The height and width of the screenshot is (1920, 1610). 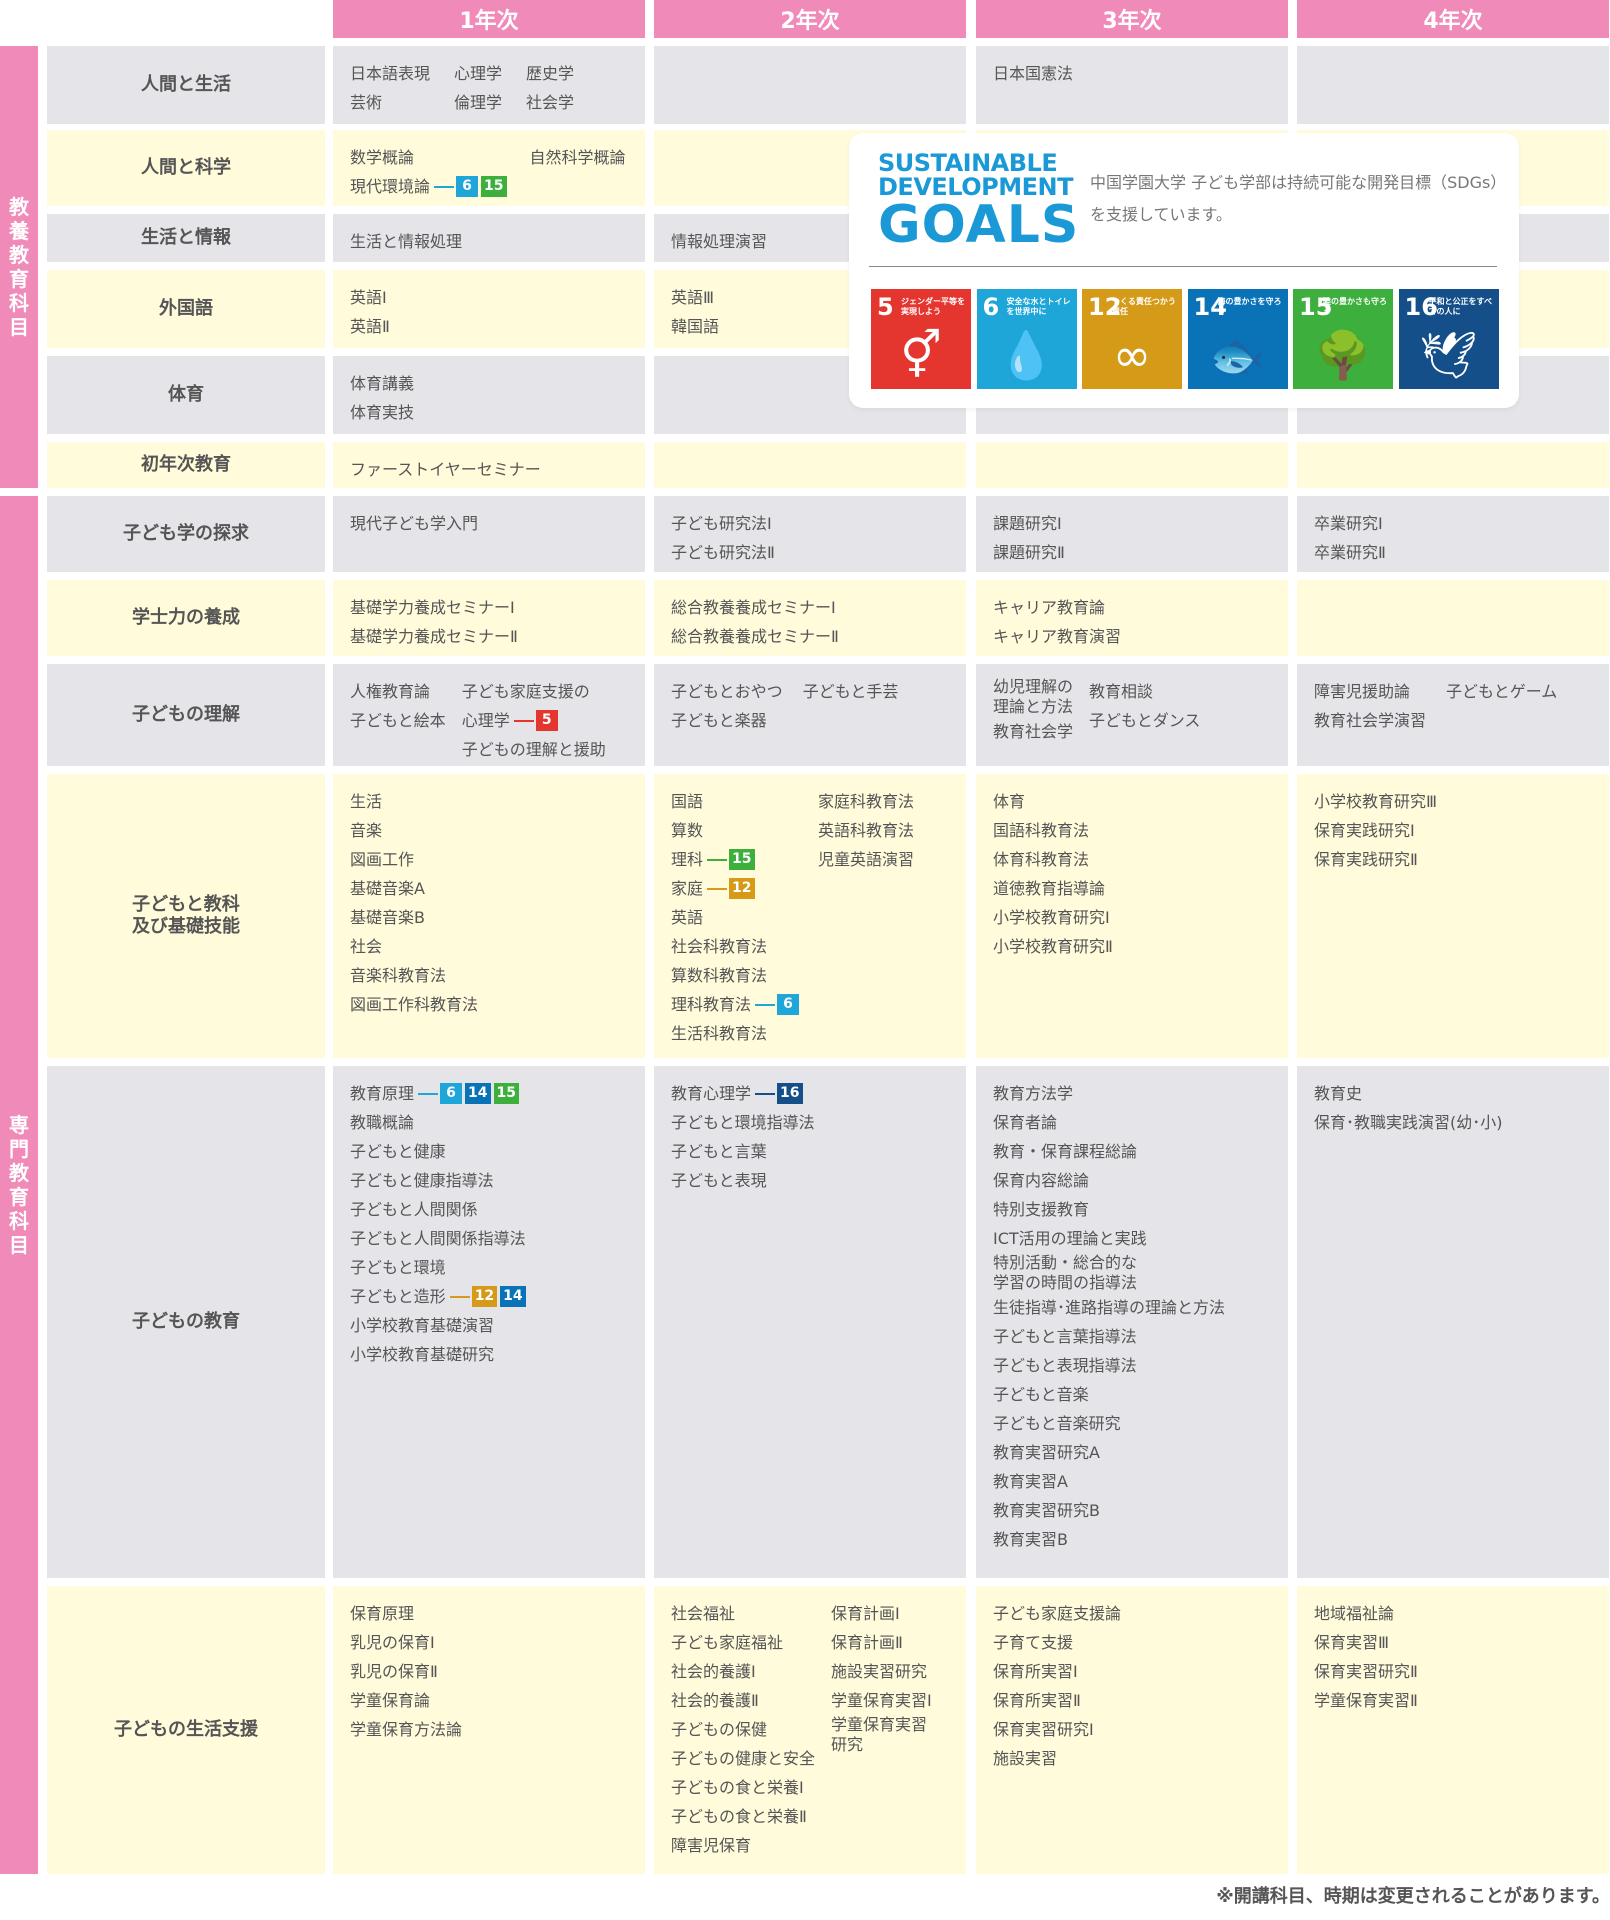 I want to click on course-name: 生活, so click(x=366, y=801).